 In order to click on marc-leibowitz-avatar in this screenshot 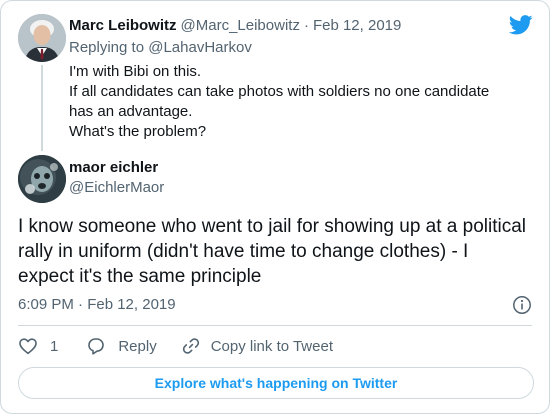, I will do `click(42, 38)`.